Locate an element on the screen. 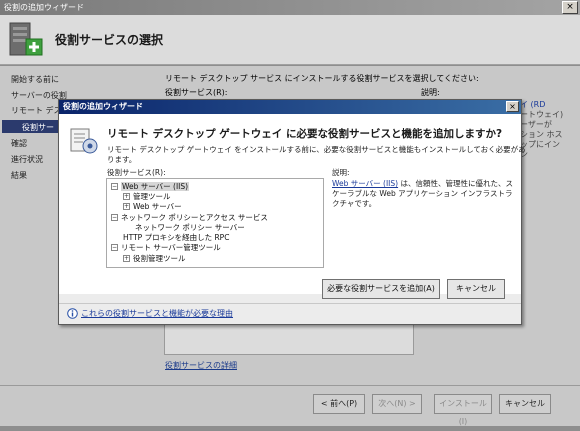  outer-window-title: 役割の追加ウィザード is located at coordinates (44, 7).